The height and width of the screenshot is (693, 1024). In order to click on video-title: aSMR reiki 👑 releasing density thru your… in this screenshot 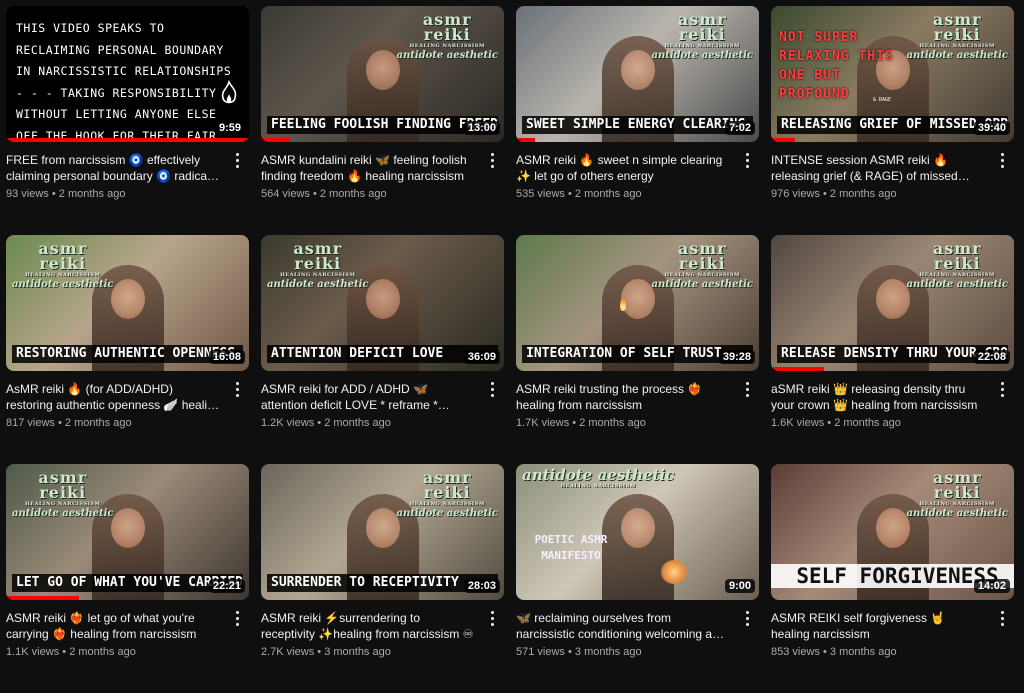, I will do `click(878, 397)`.